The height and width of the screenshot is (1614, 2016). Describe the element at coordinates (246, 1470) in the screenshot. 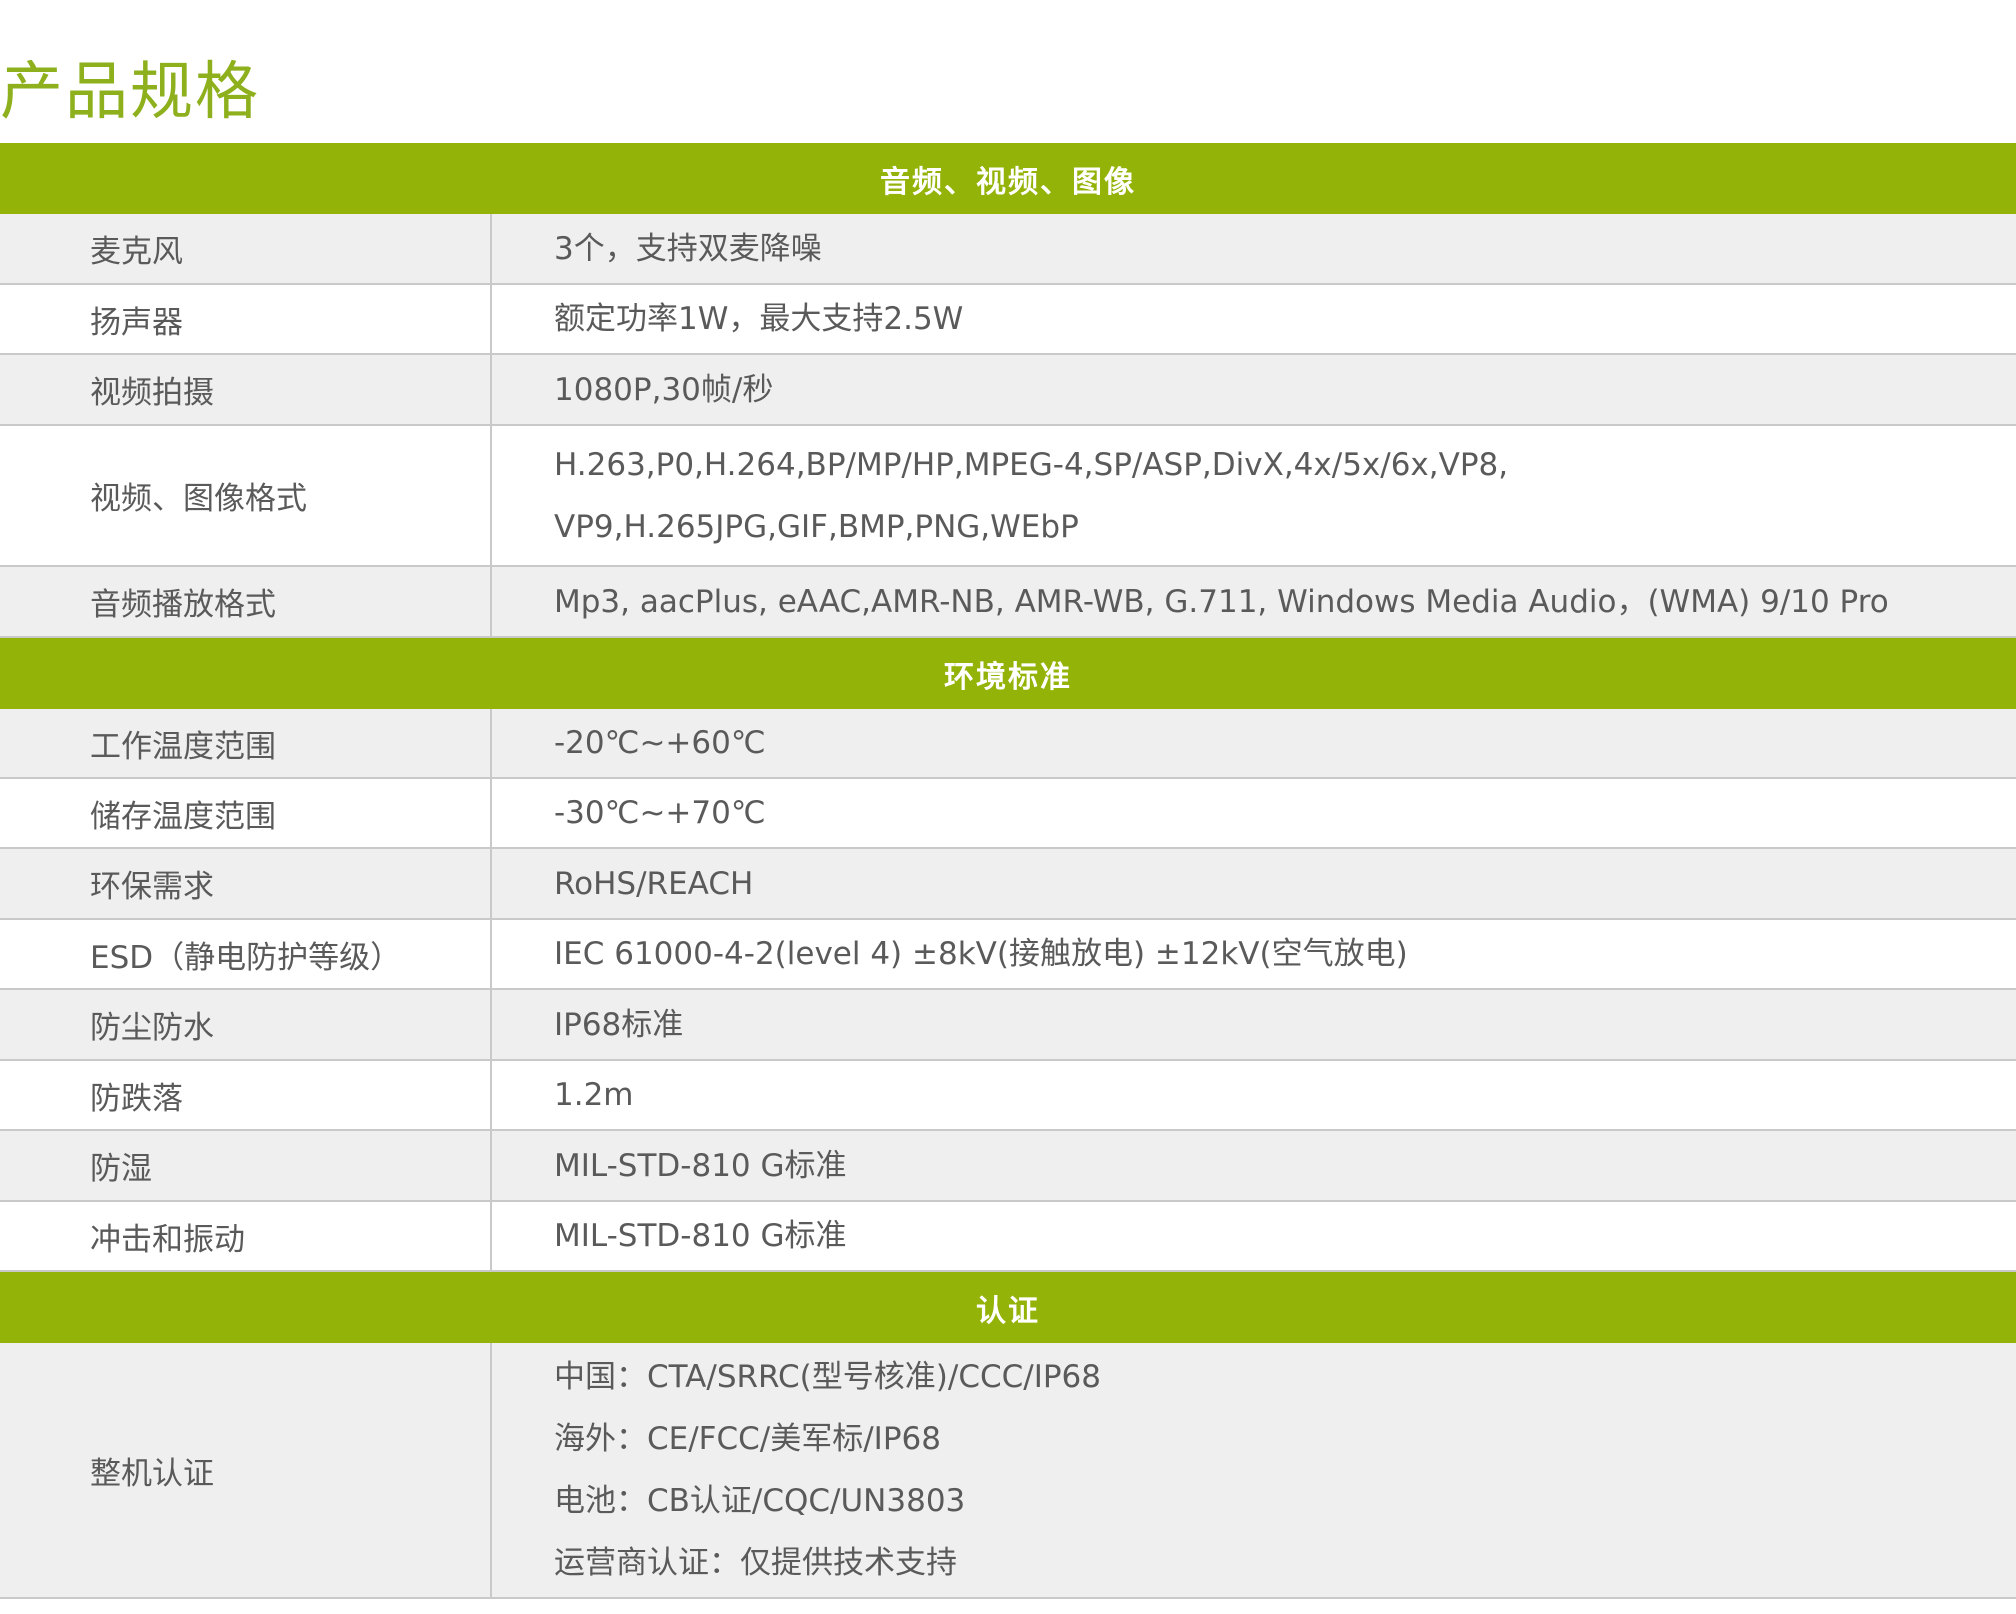

I see `row-label: 整机认证` at that location.